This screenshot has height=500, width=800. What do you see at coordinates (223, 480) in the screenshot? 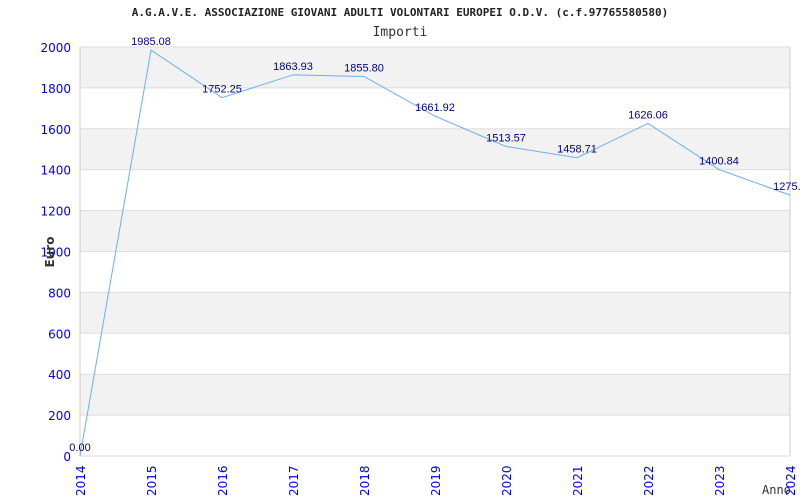
I see `x-tick-label: 2016` at bounding box center [223, 480].